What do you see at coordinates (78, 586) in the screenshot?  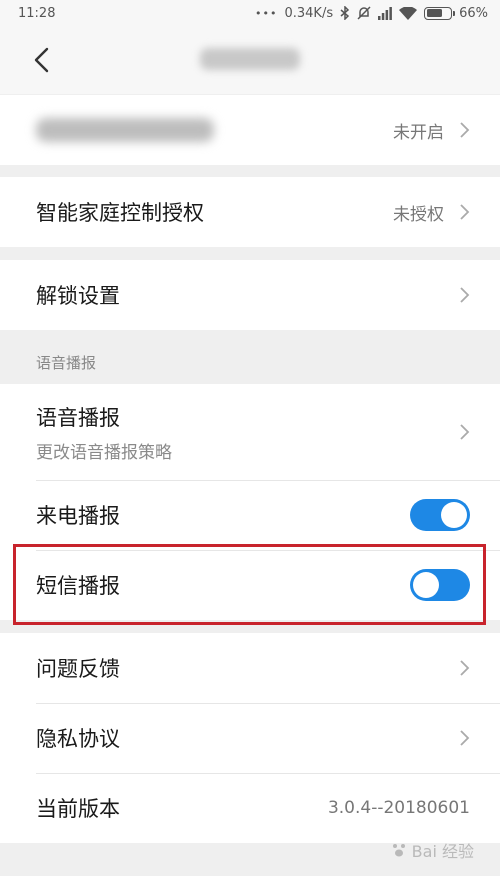 I see `sms-broadcast-label: 短信播报` at bounding box center [78, 586].